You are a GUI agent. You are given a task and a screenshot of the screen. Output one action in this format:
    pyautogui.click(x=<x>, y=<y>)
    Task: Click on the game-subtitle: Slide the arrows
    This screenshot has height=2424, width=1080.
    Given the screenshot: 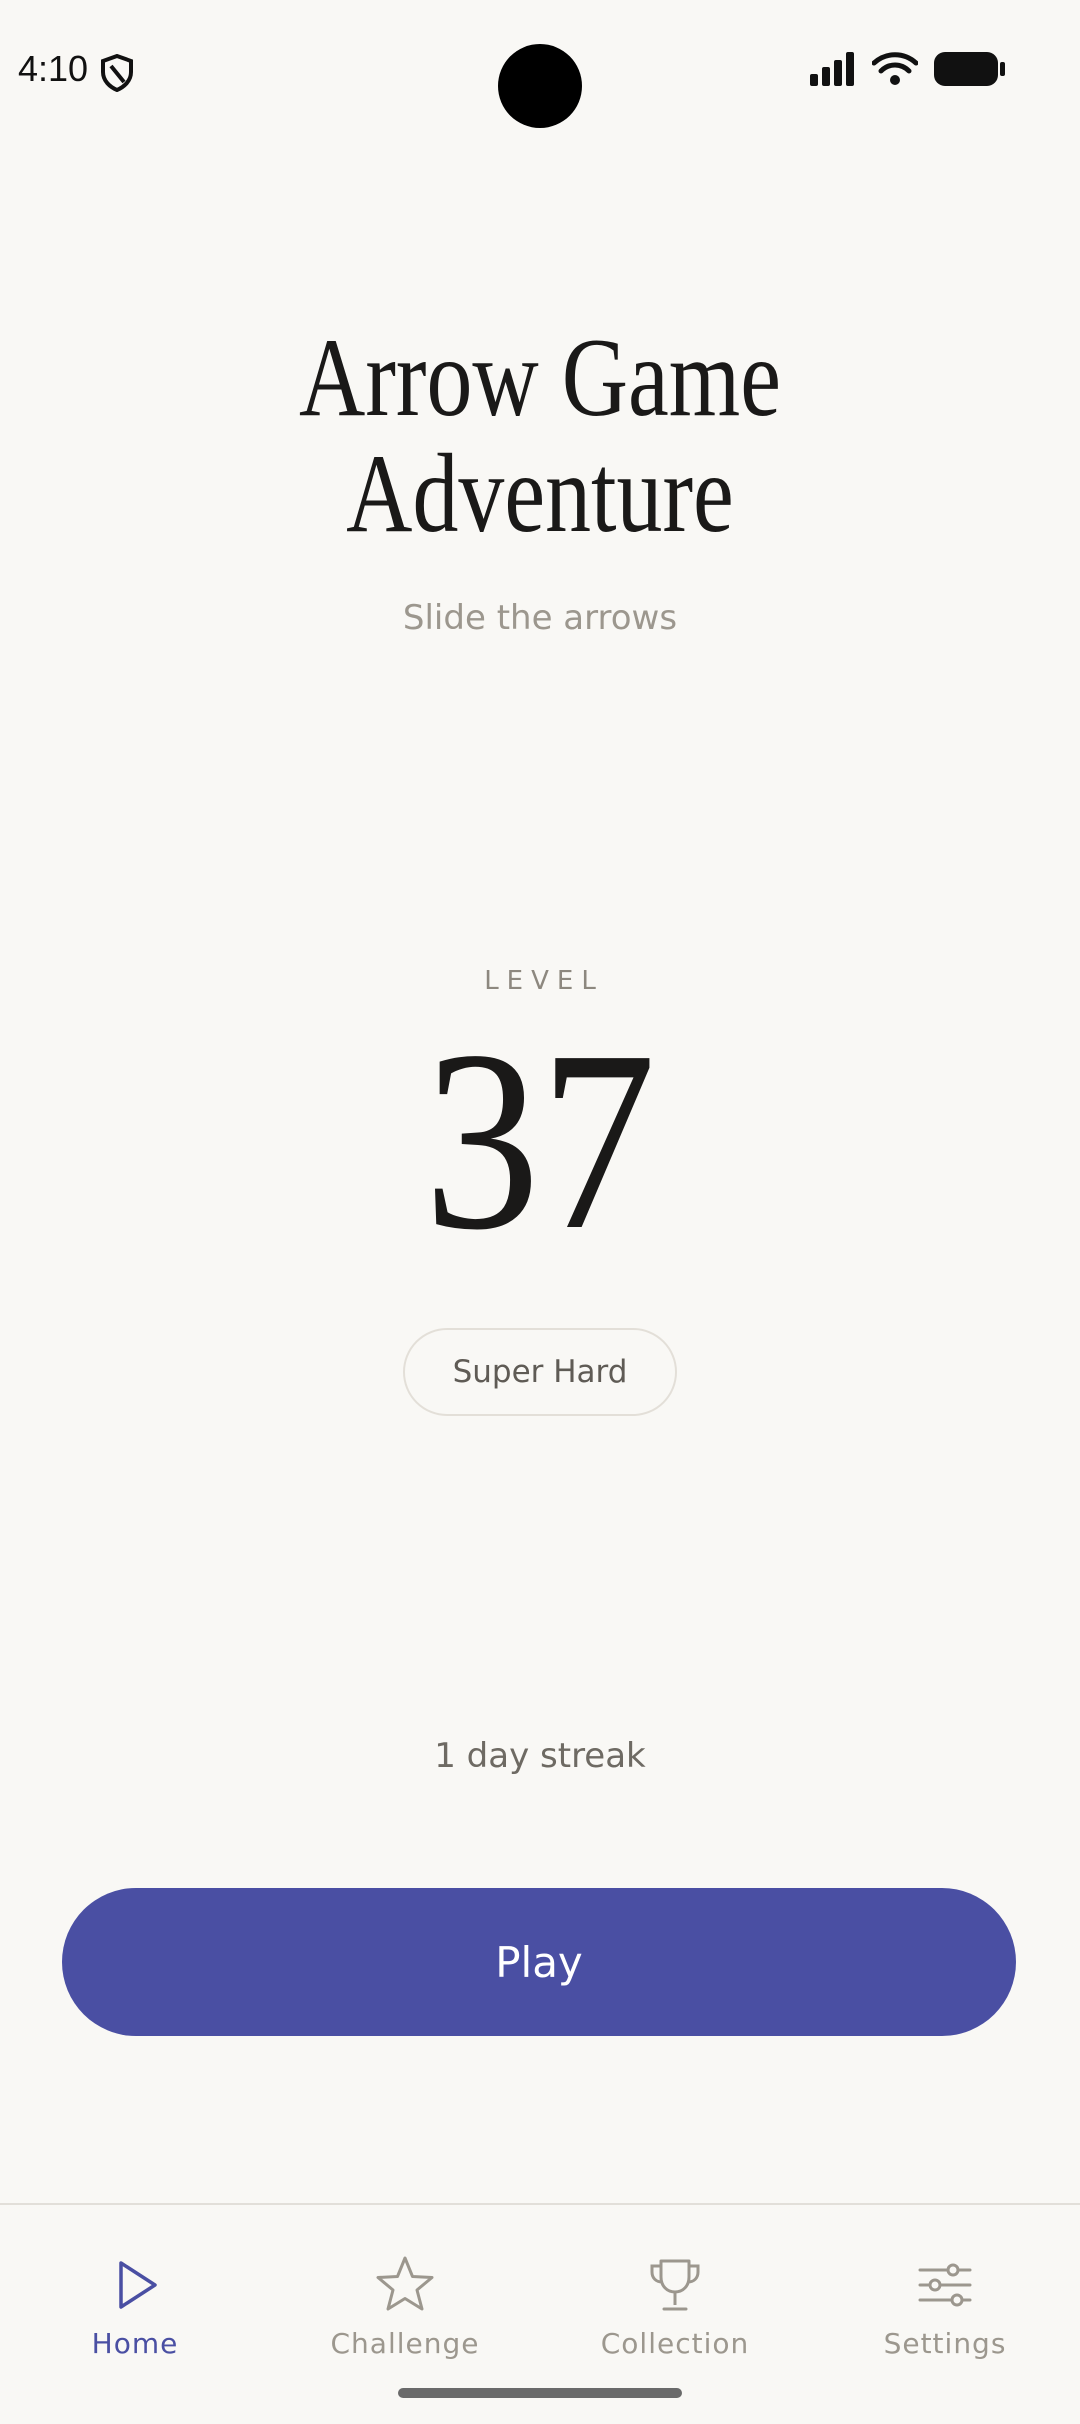 What is the action you would take?
    pyautogui.click(x=540, y=618)
    